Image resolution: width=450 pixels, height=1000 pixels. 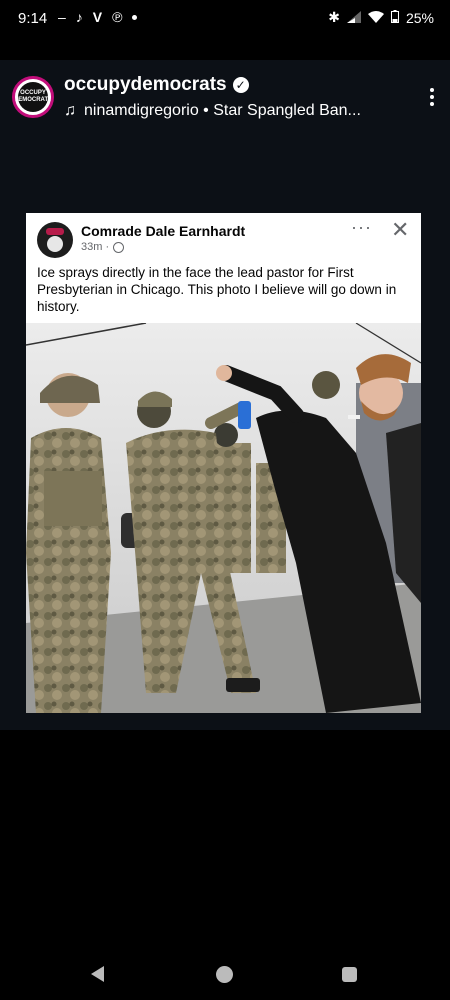 What do you see at coordinates (240, 85) in the screenshot?
I see `verified-badge-icon: ✓` at bounding box center [240, 85].